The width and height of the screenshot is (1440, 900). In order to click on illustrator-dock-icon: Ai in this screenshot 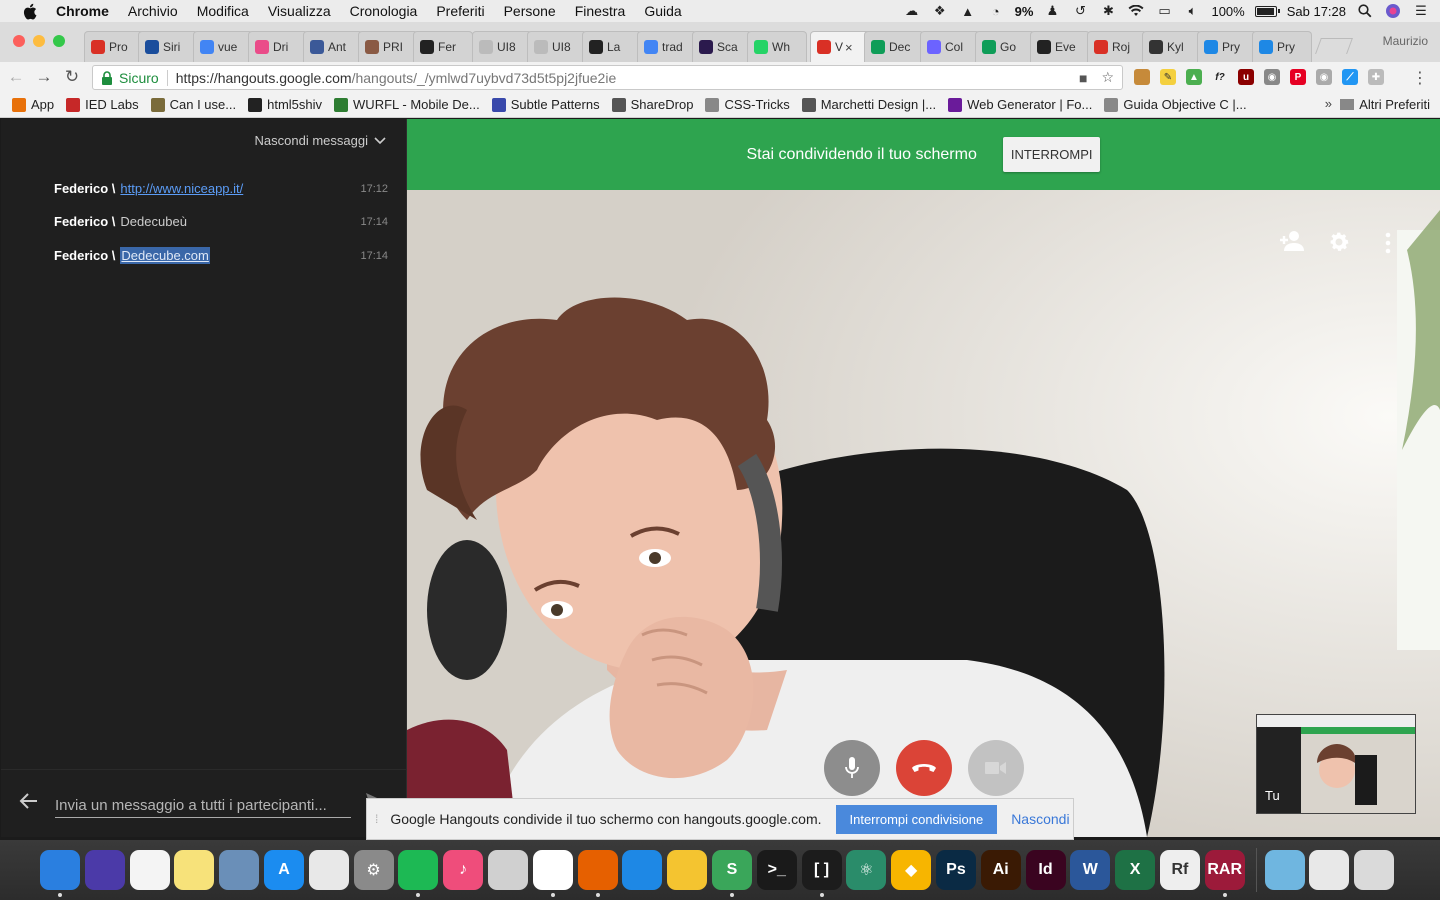, I will do `click(1000, 870)`.